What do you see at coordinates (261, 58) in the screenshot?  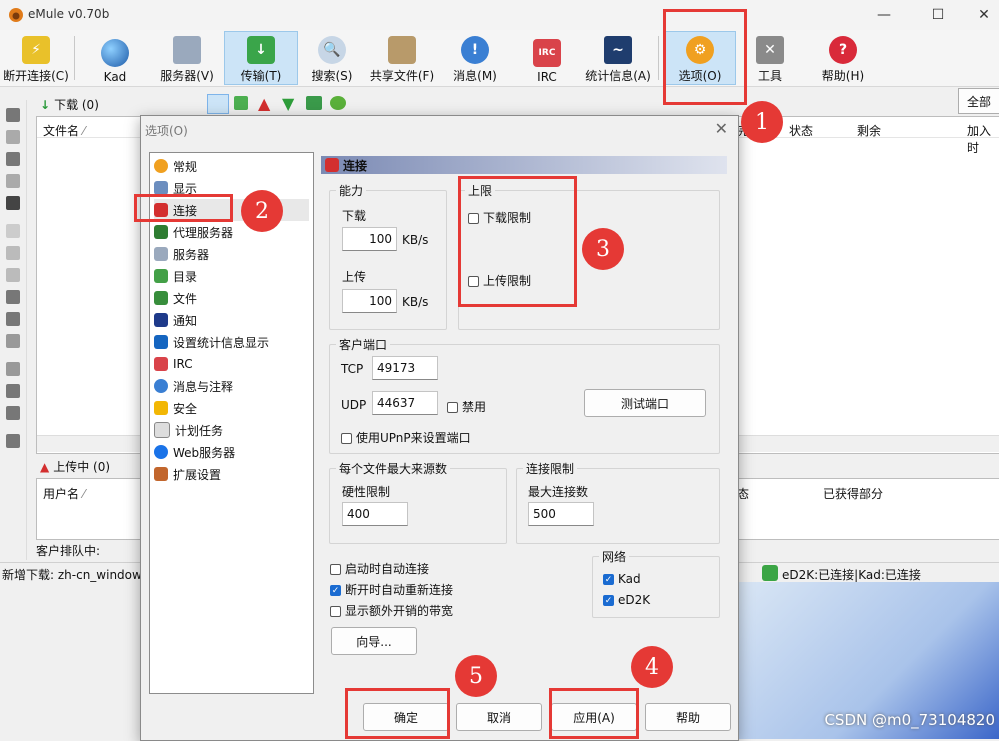 I see `transfers-button: ↓ 传输(T)` at bounding box center [261, 58].